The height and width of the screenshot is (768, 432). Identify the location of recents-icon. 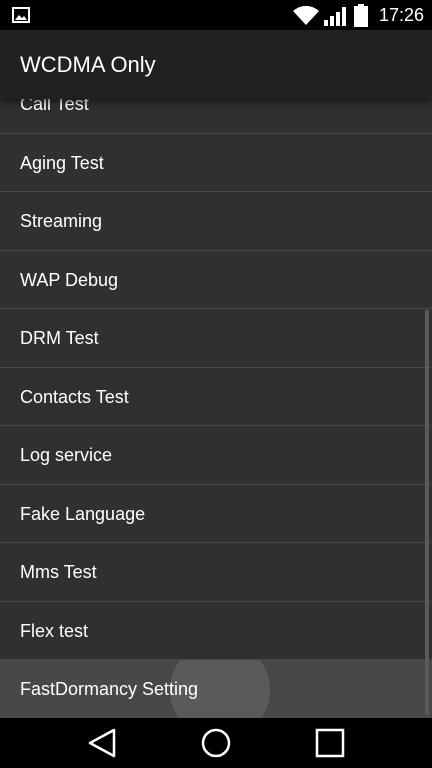
(330, 743).